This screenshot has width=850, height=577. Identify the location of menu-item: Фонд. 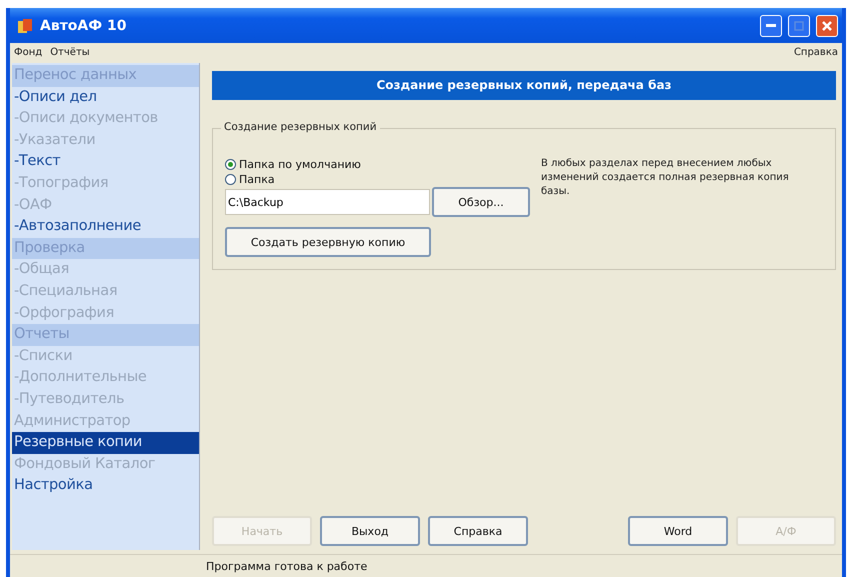
(28, 52).